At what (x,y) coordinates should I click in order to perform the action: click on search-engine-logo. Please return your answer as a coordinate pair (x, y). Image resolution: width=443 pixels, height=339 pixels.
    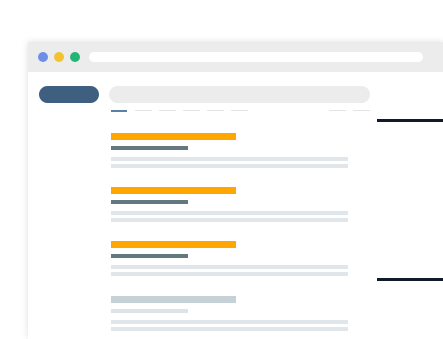
    Looking at the image, I should click on (69, 94).